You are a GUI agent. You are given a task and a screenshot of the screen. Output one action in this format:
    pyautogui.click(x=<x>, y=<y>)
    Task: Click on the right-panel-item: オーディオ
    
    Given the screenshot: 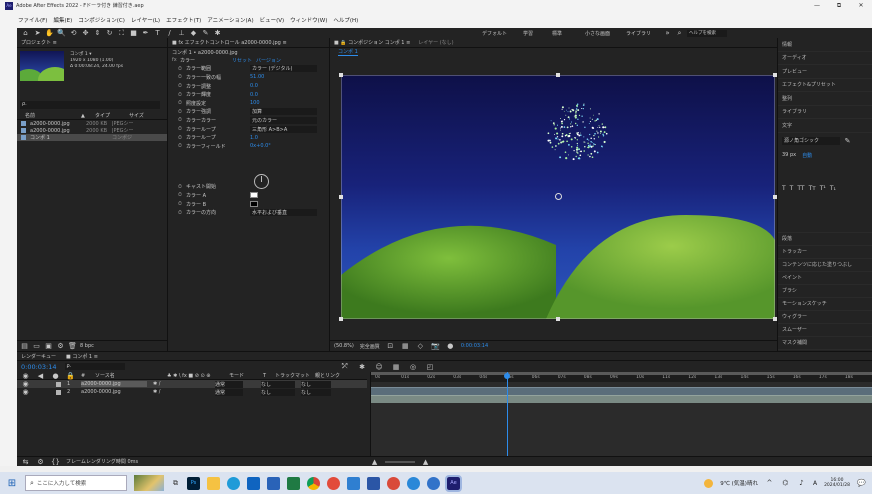 What is the action you would take?
    pyautogui.click(x=825, y=58)
    